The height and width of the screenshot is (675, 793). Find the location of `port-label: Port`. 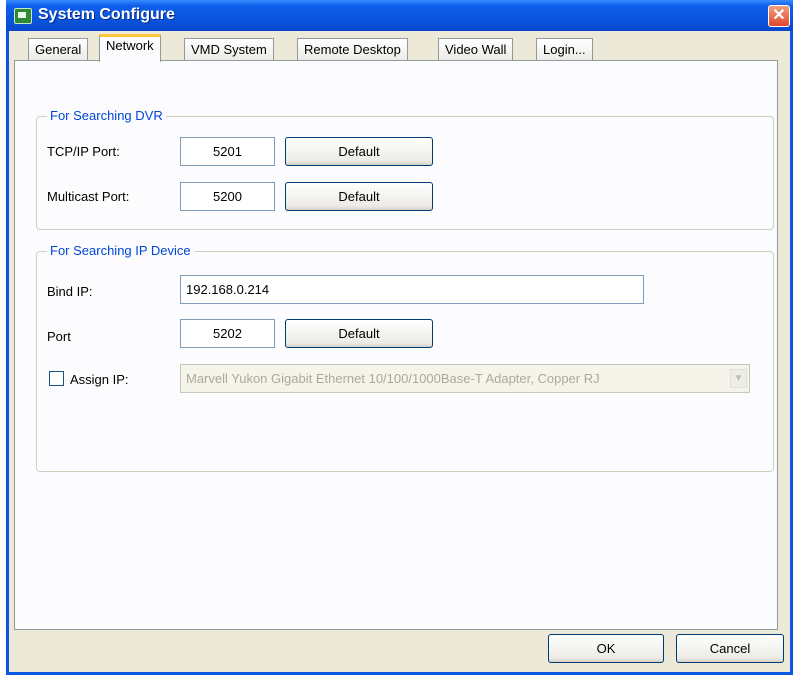

port-label: Port is located at coordinates (59, 336).